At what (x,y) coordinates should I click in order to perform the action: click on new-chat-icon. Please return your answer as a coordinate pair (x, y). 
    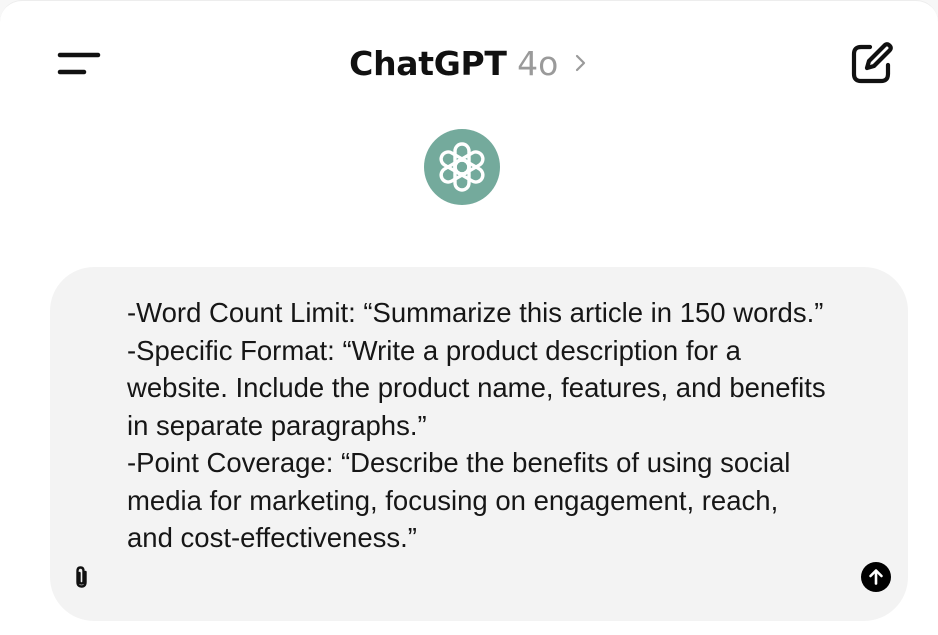
    Looking at the image, I should click on (872, 63).